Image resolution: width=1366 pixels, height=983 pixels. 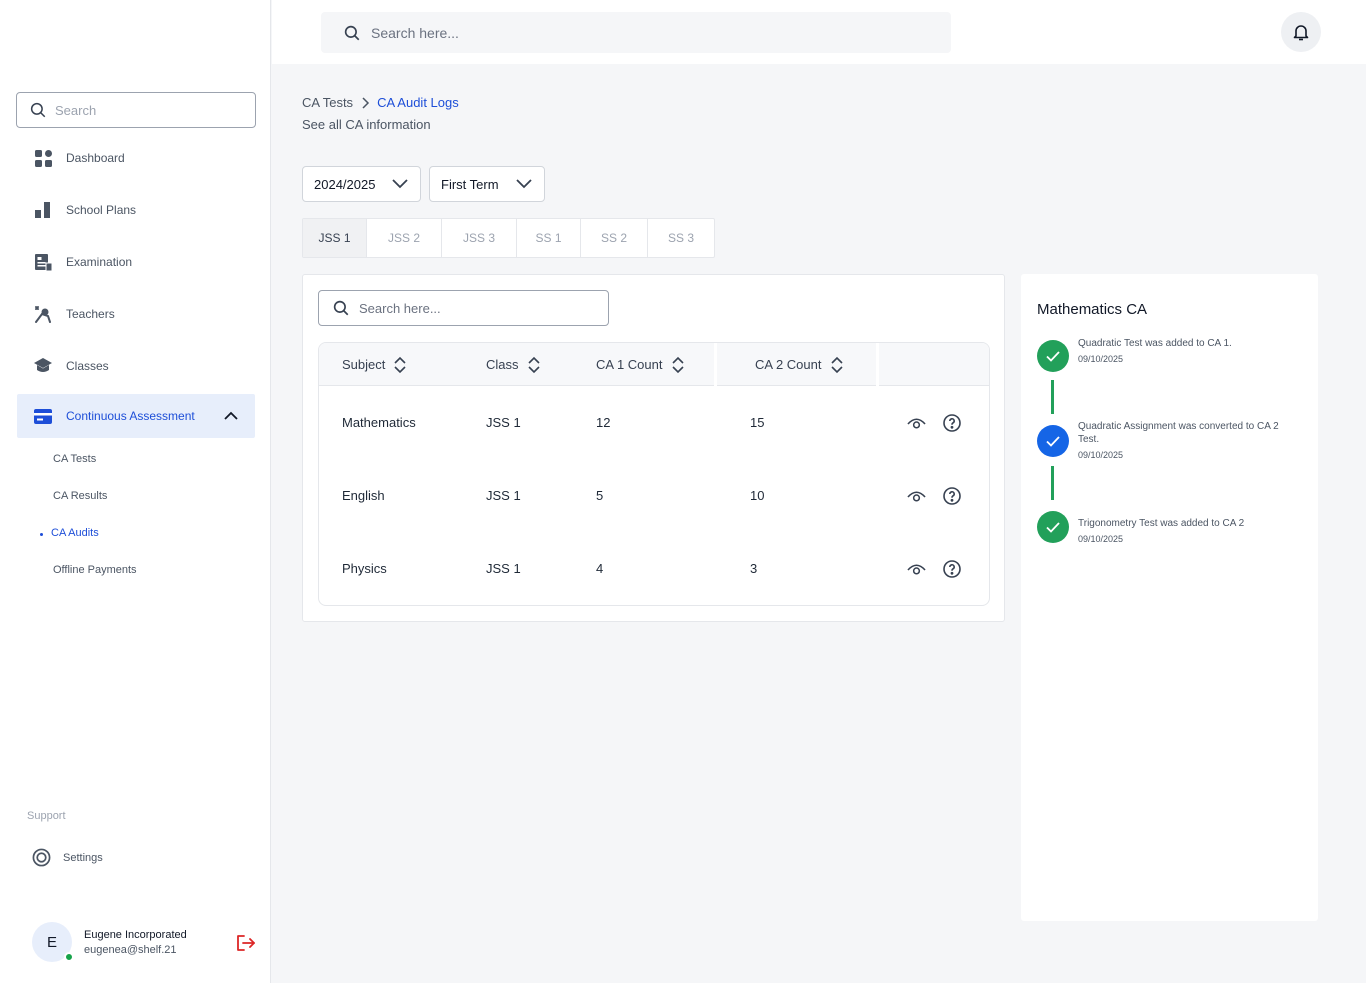 What do you see at coordinates (69, 957) in the screenshot?
I see `online-status-dot` at bounding box center [69, 957].